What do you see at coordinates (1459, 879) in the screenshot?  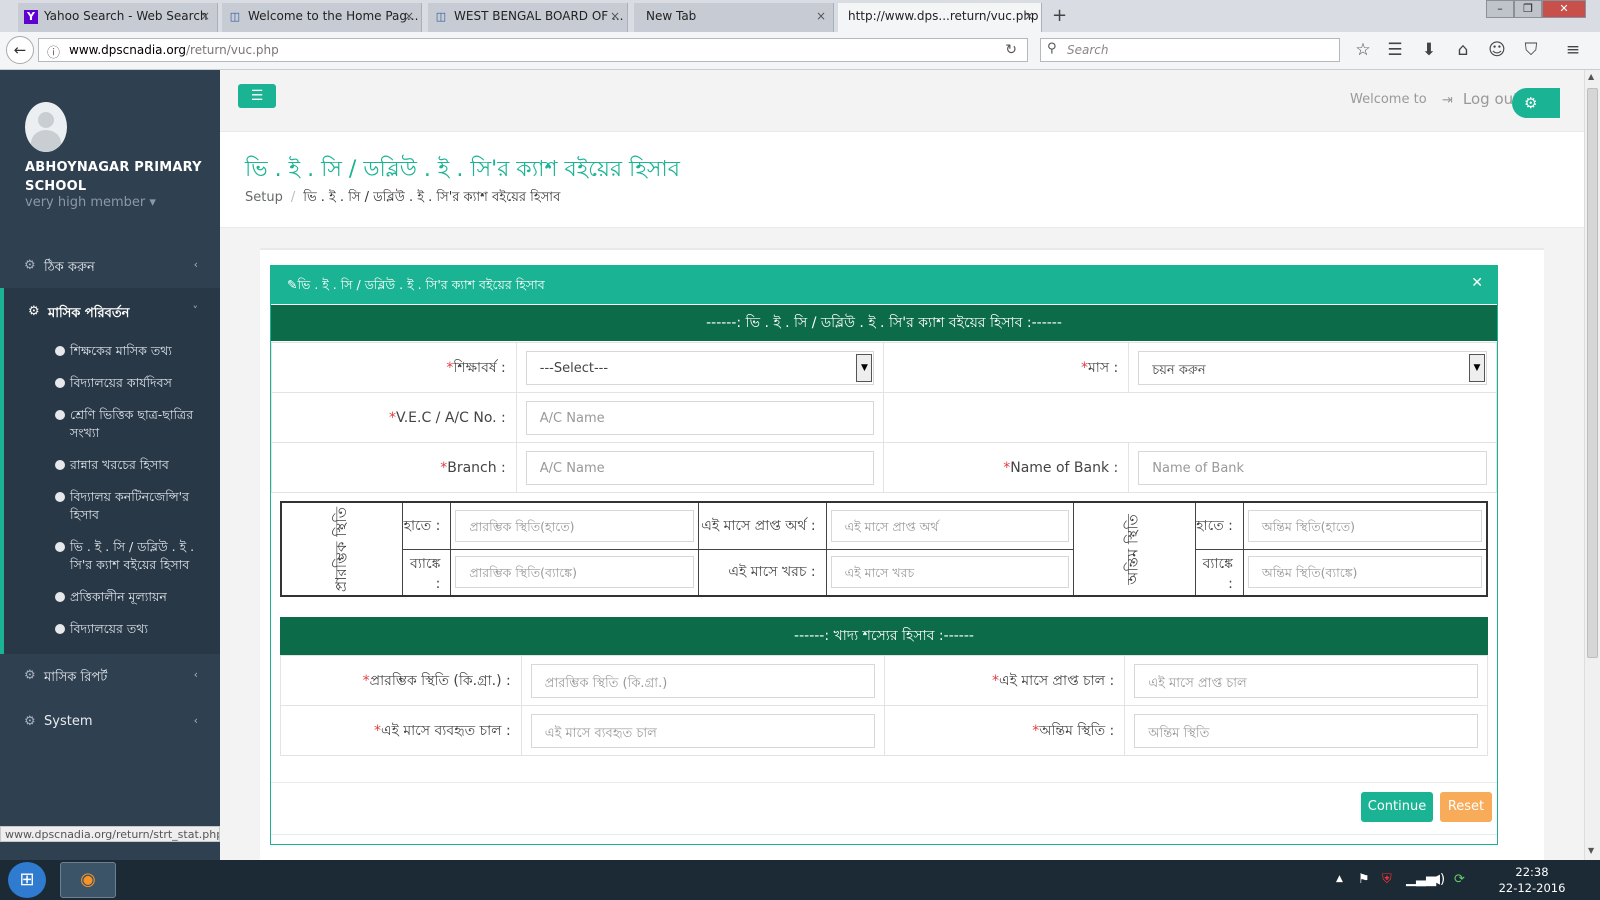 I see `sync-icon: ⟳` at bounding box center [1459, 879].